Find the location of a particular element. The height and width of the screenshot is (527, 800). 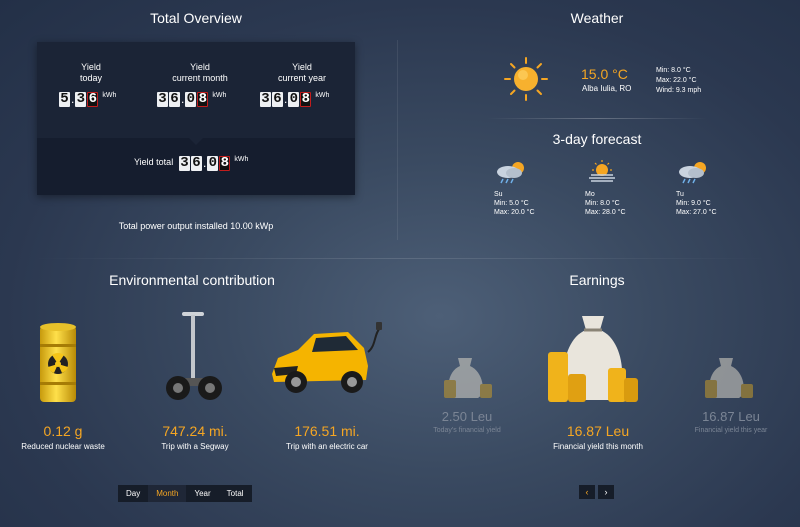

tab-month: Month is located at coordinates (167, 493).